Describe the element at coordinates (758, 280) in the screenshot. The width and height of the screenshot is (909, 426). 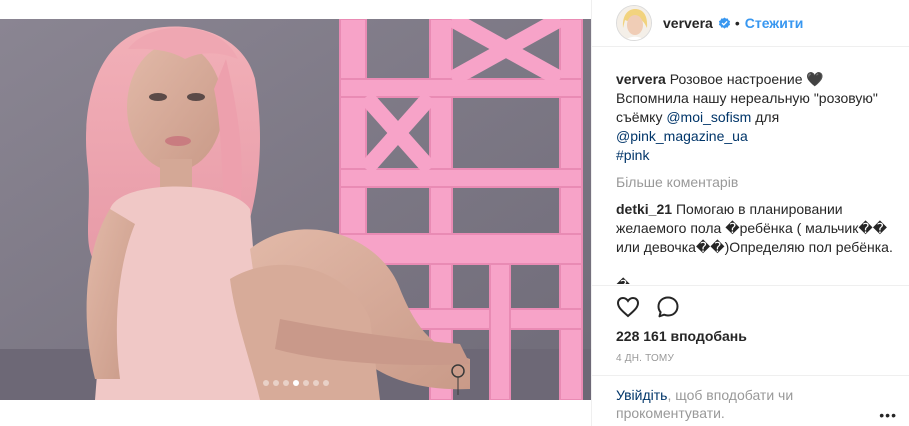
I see `comment-trailing: �` at that location.